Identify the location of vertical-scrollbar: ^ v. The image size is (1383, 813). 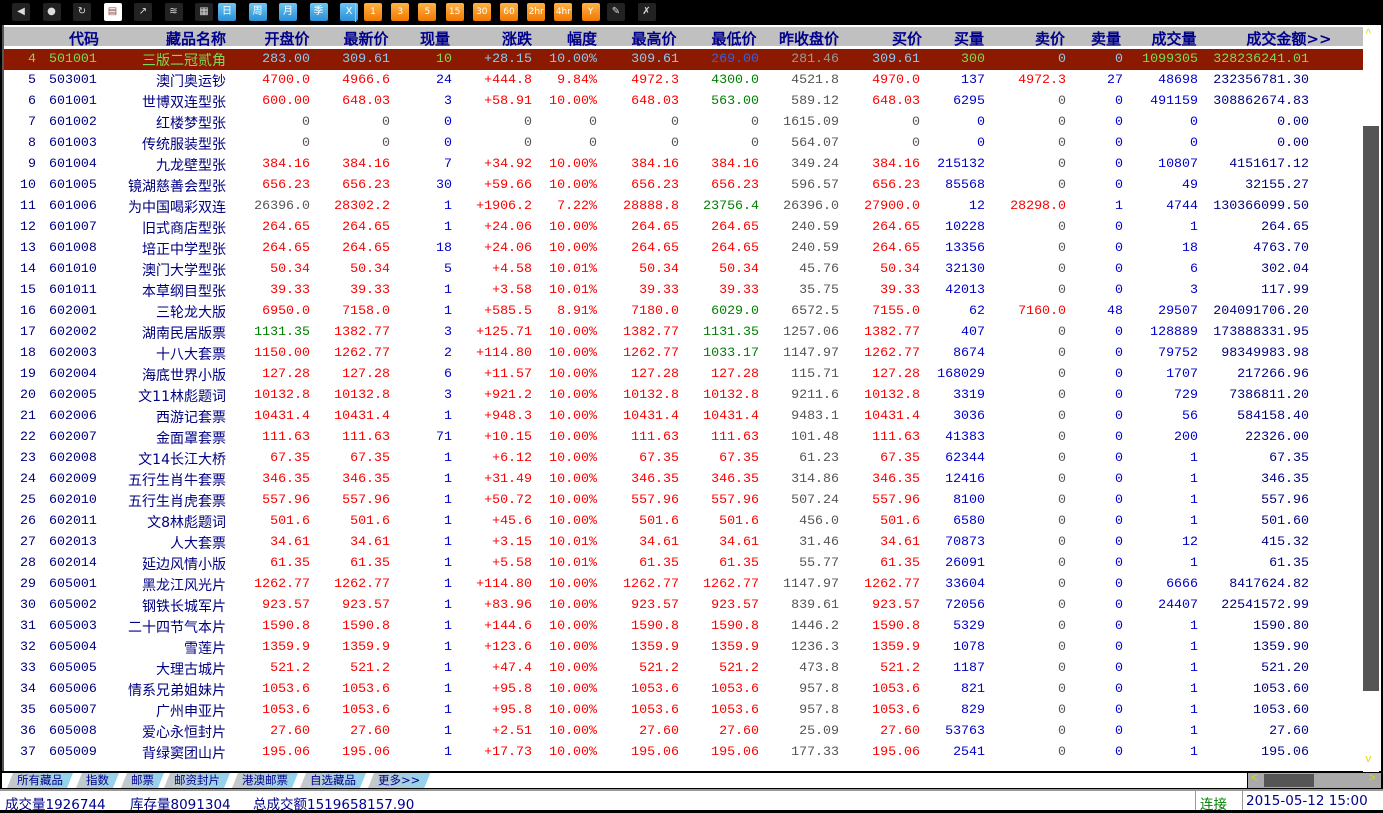
(1371, 399).